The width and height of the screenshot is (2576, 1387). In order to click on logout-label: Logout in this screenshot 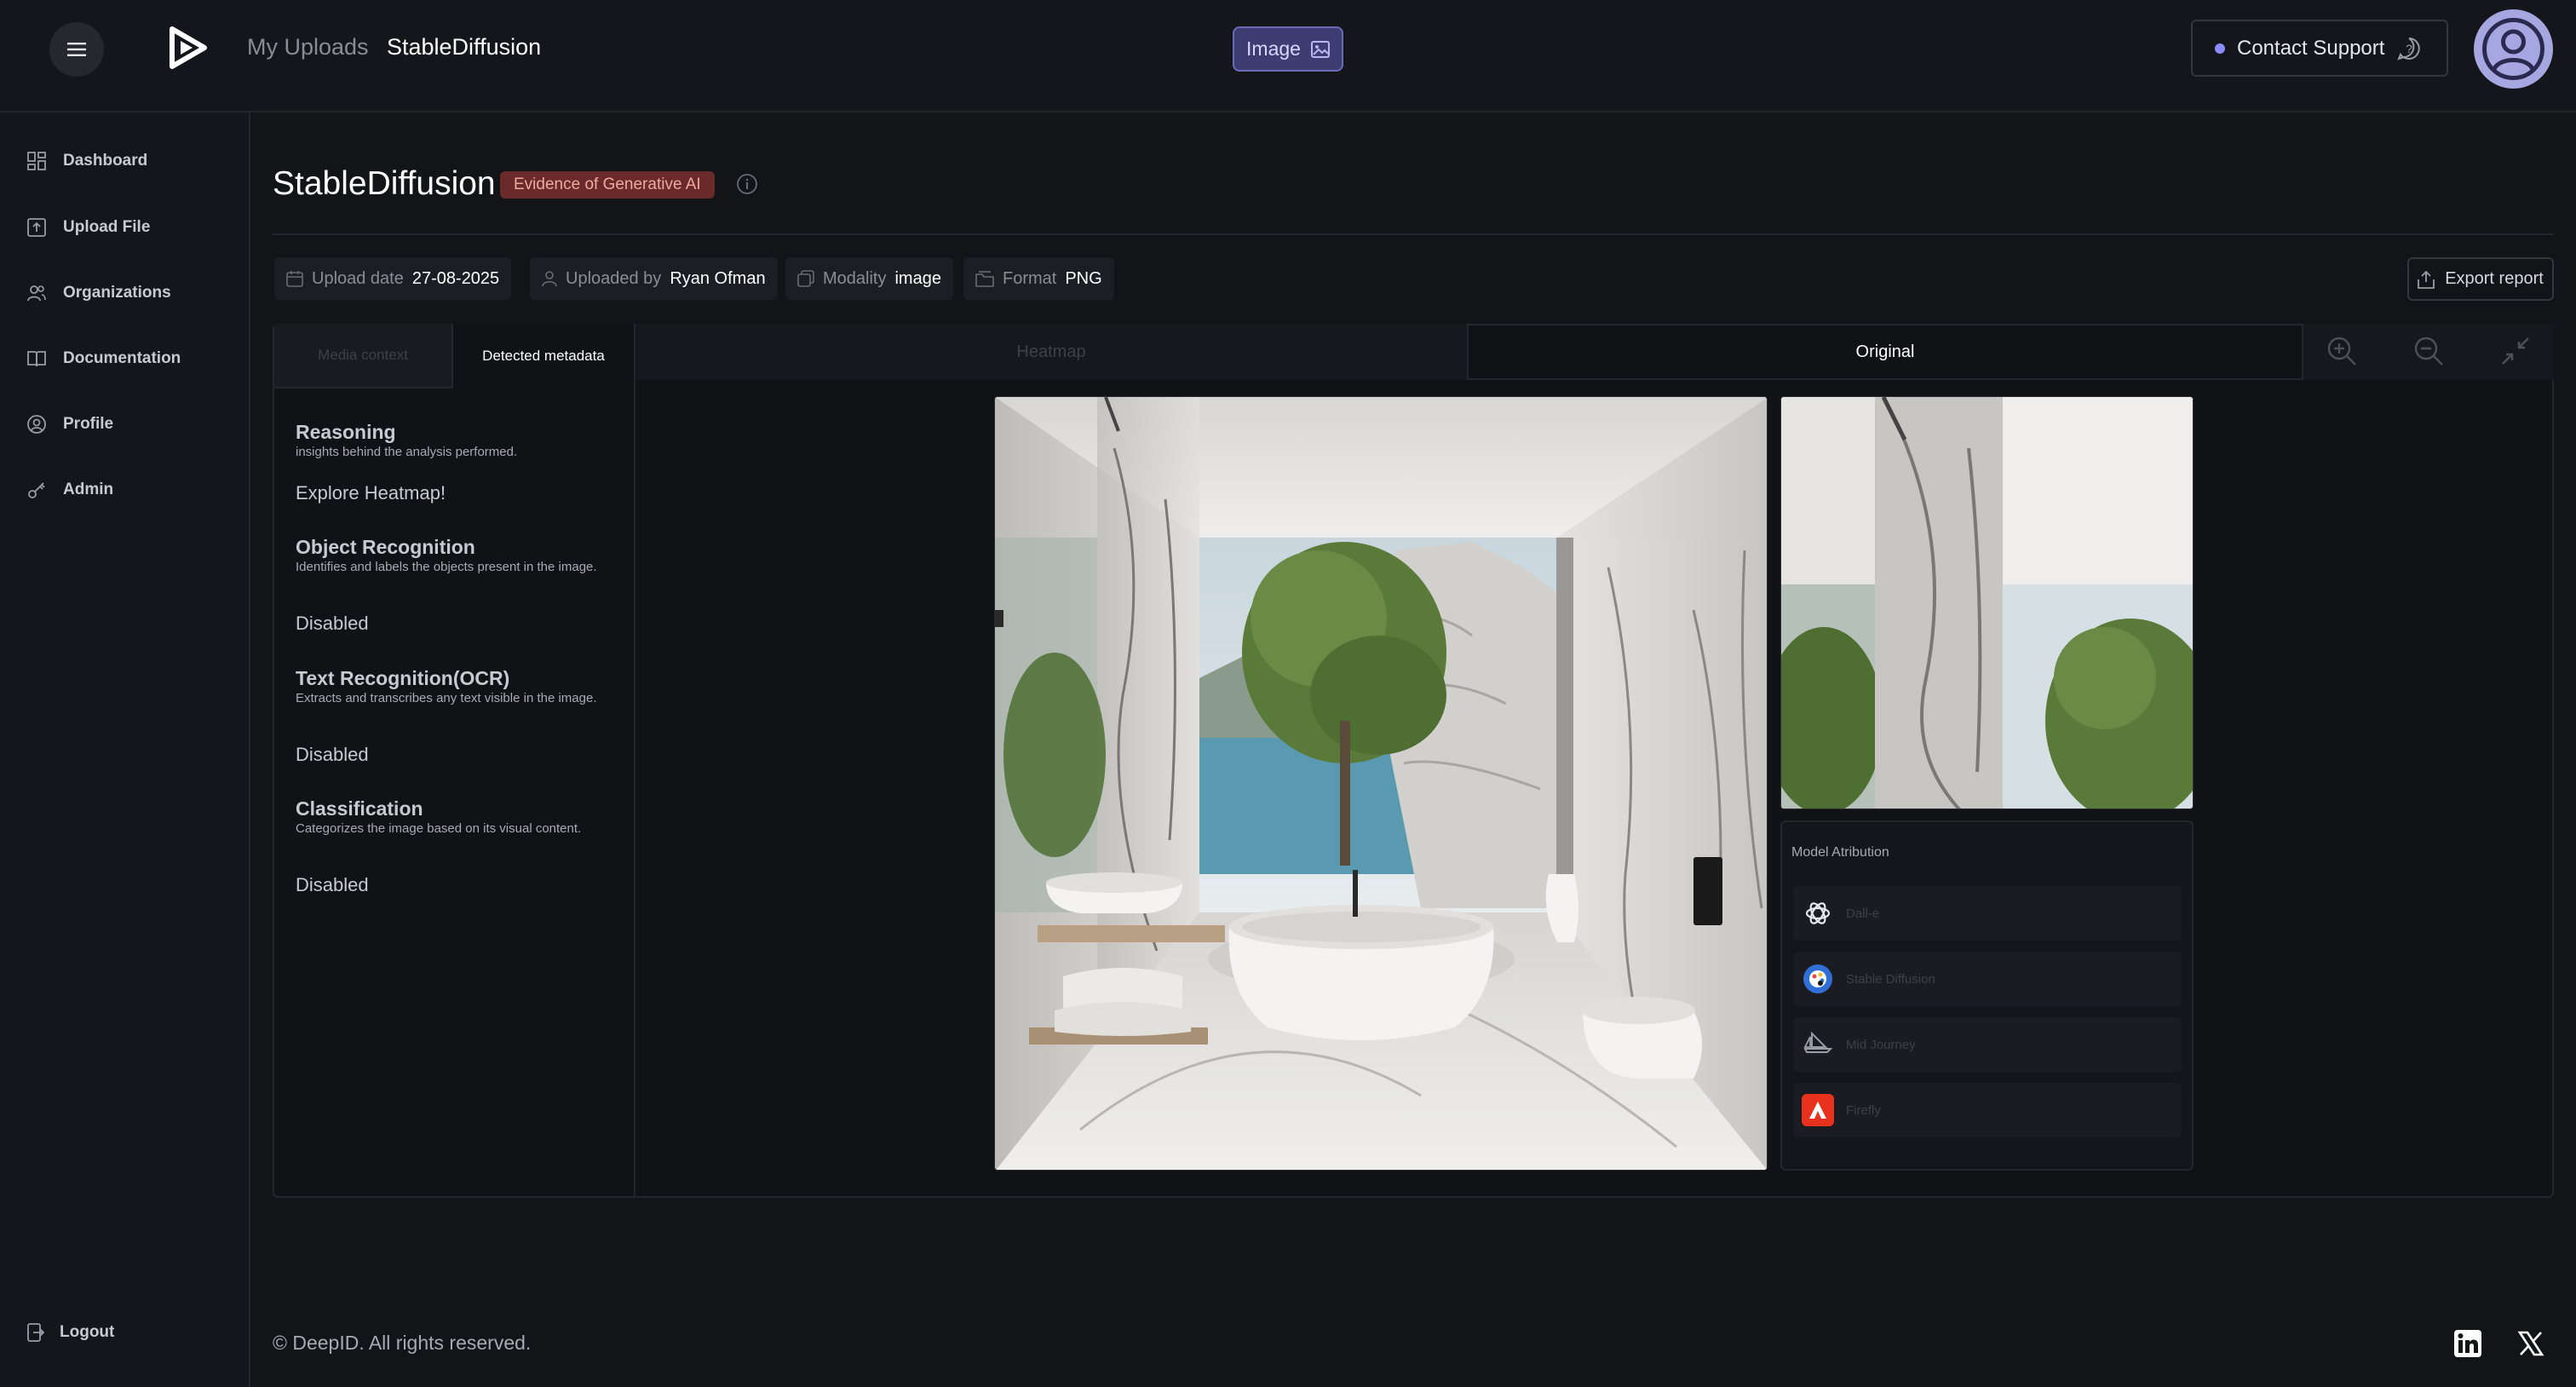, I will do `click(88, 1332)`.